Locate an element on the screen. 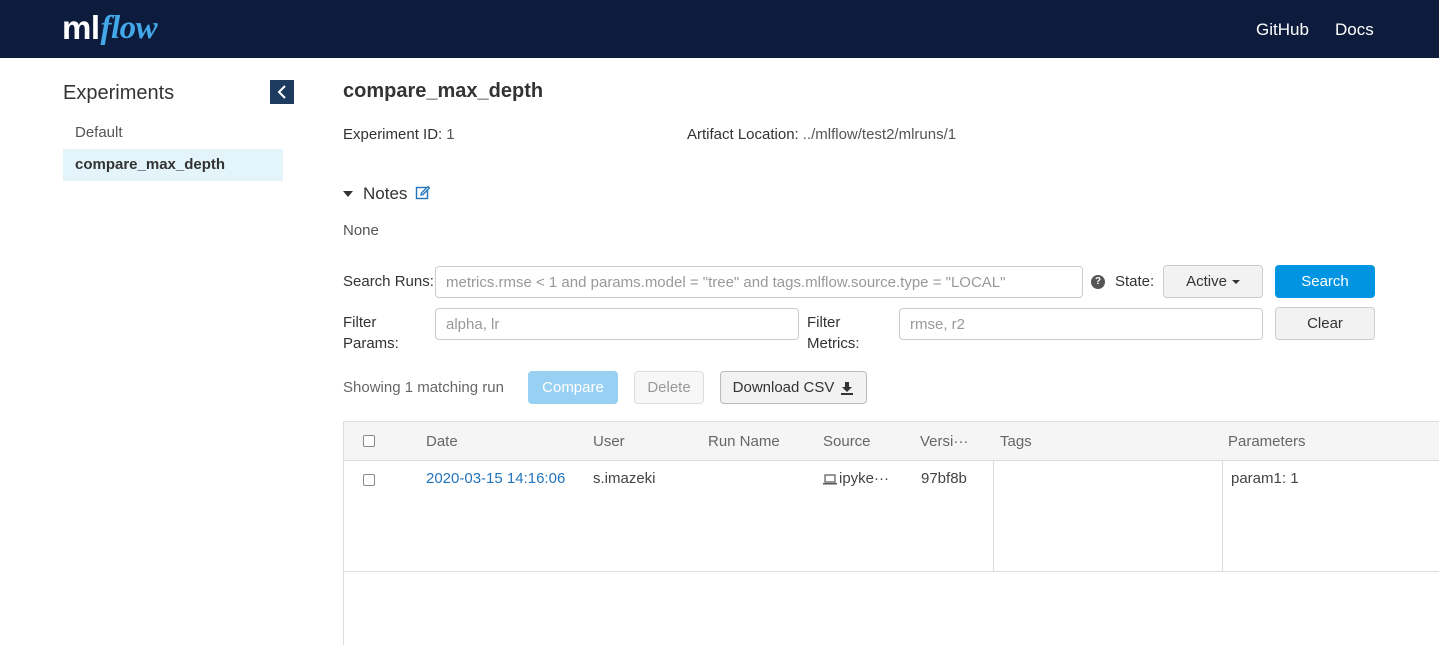  edit-icon is located at coordinates (423, 193).